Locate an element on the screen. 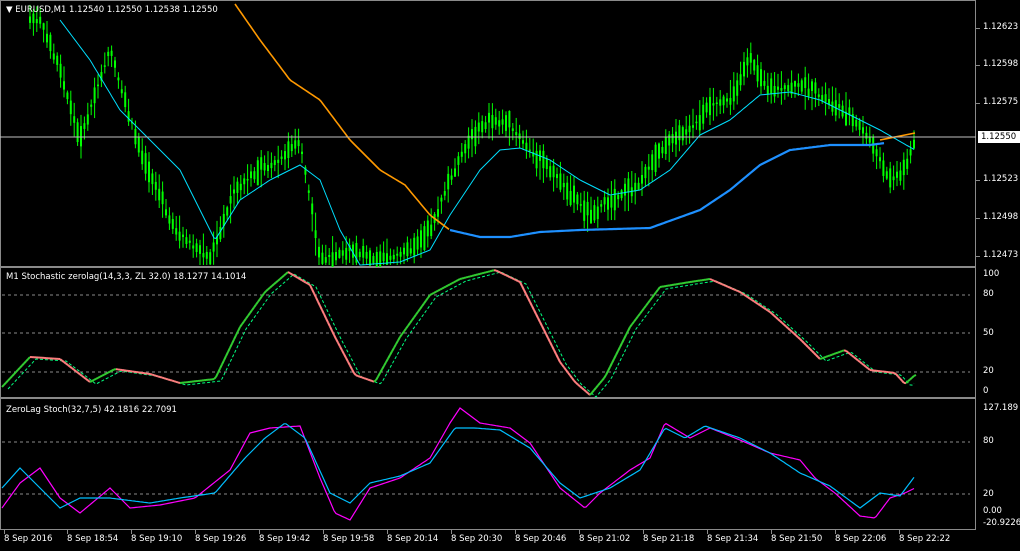 This screenshot has height=551, width=1020. level-label: 80 is located at coordinates (988, 441).